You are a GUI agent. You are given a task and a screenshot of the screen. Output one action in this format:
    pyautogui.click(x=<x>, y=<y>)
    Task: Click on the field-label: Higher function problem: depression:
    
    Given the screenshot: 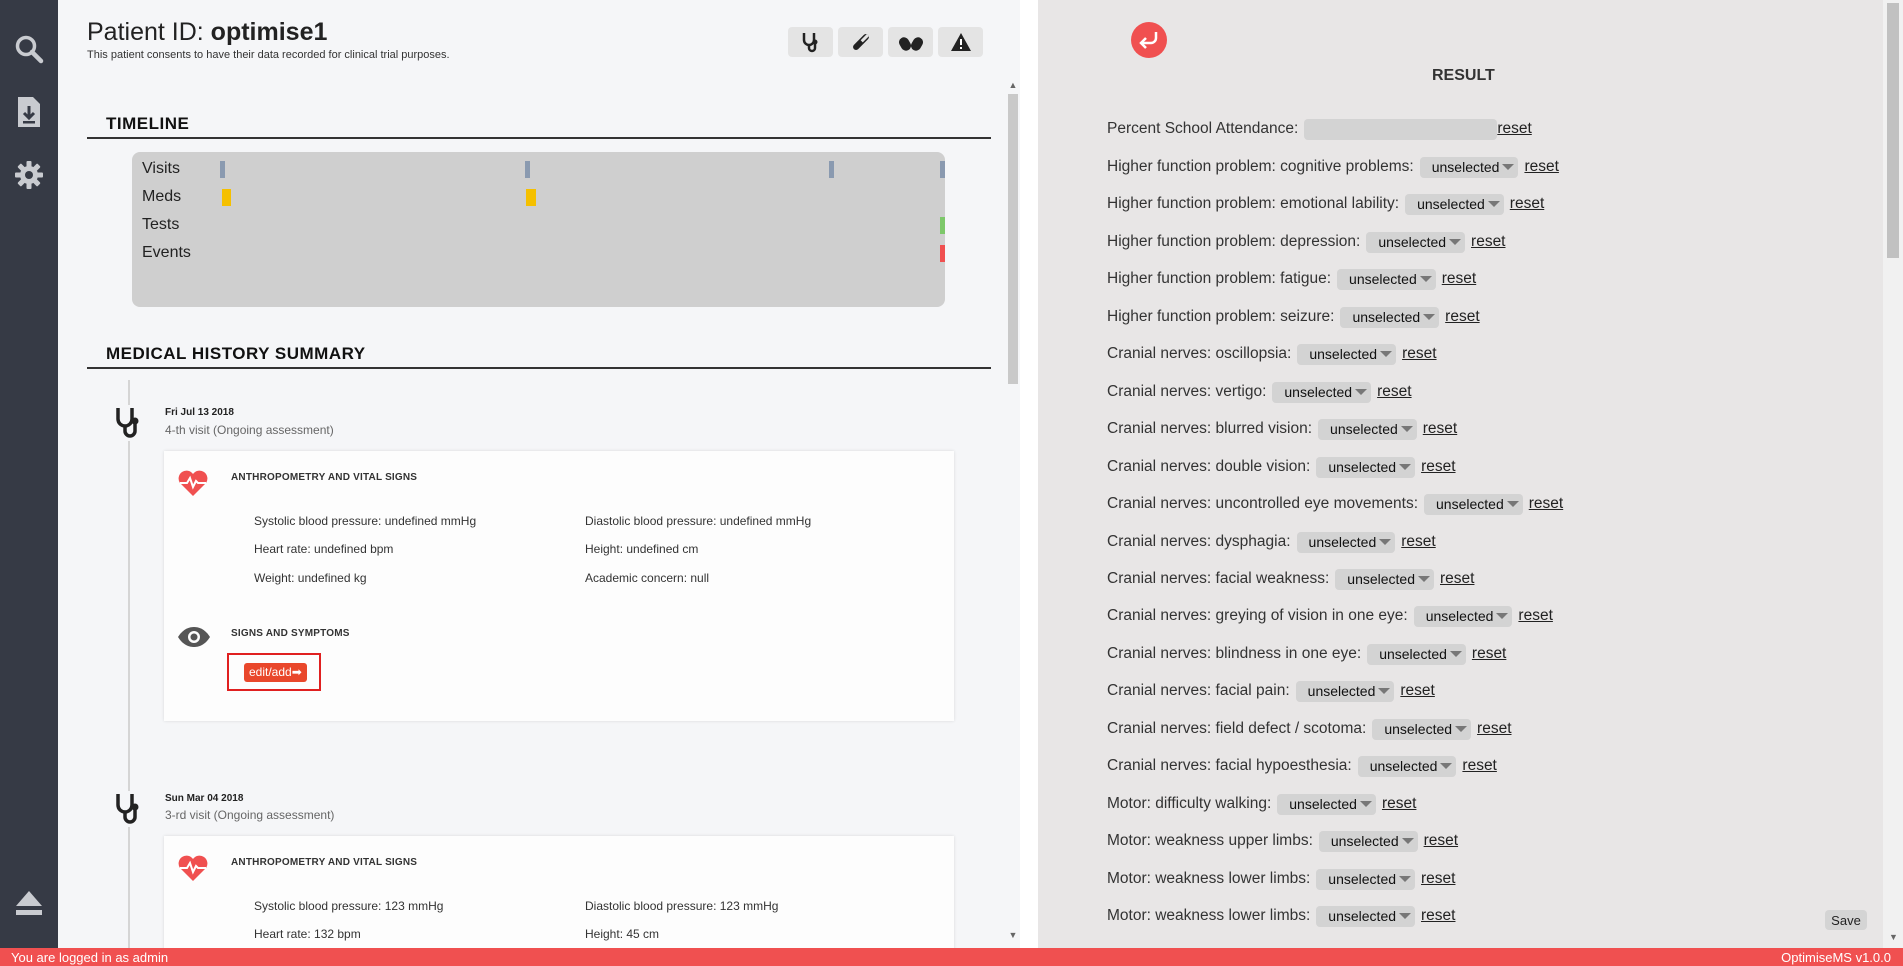 What is the action you would take?
    pyautogui.click(x=1234, y=241)
    